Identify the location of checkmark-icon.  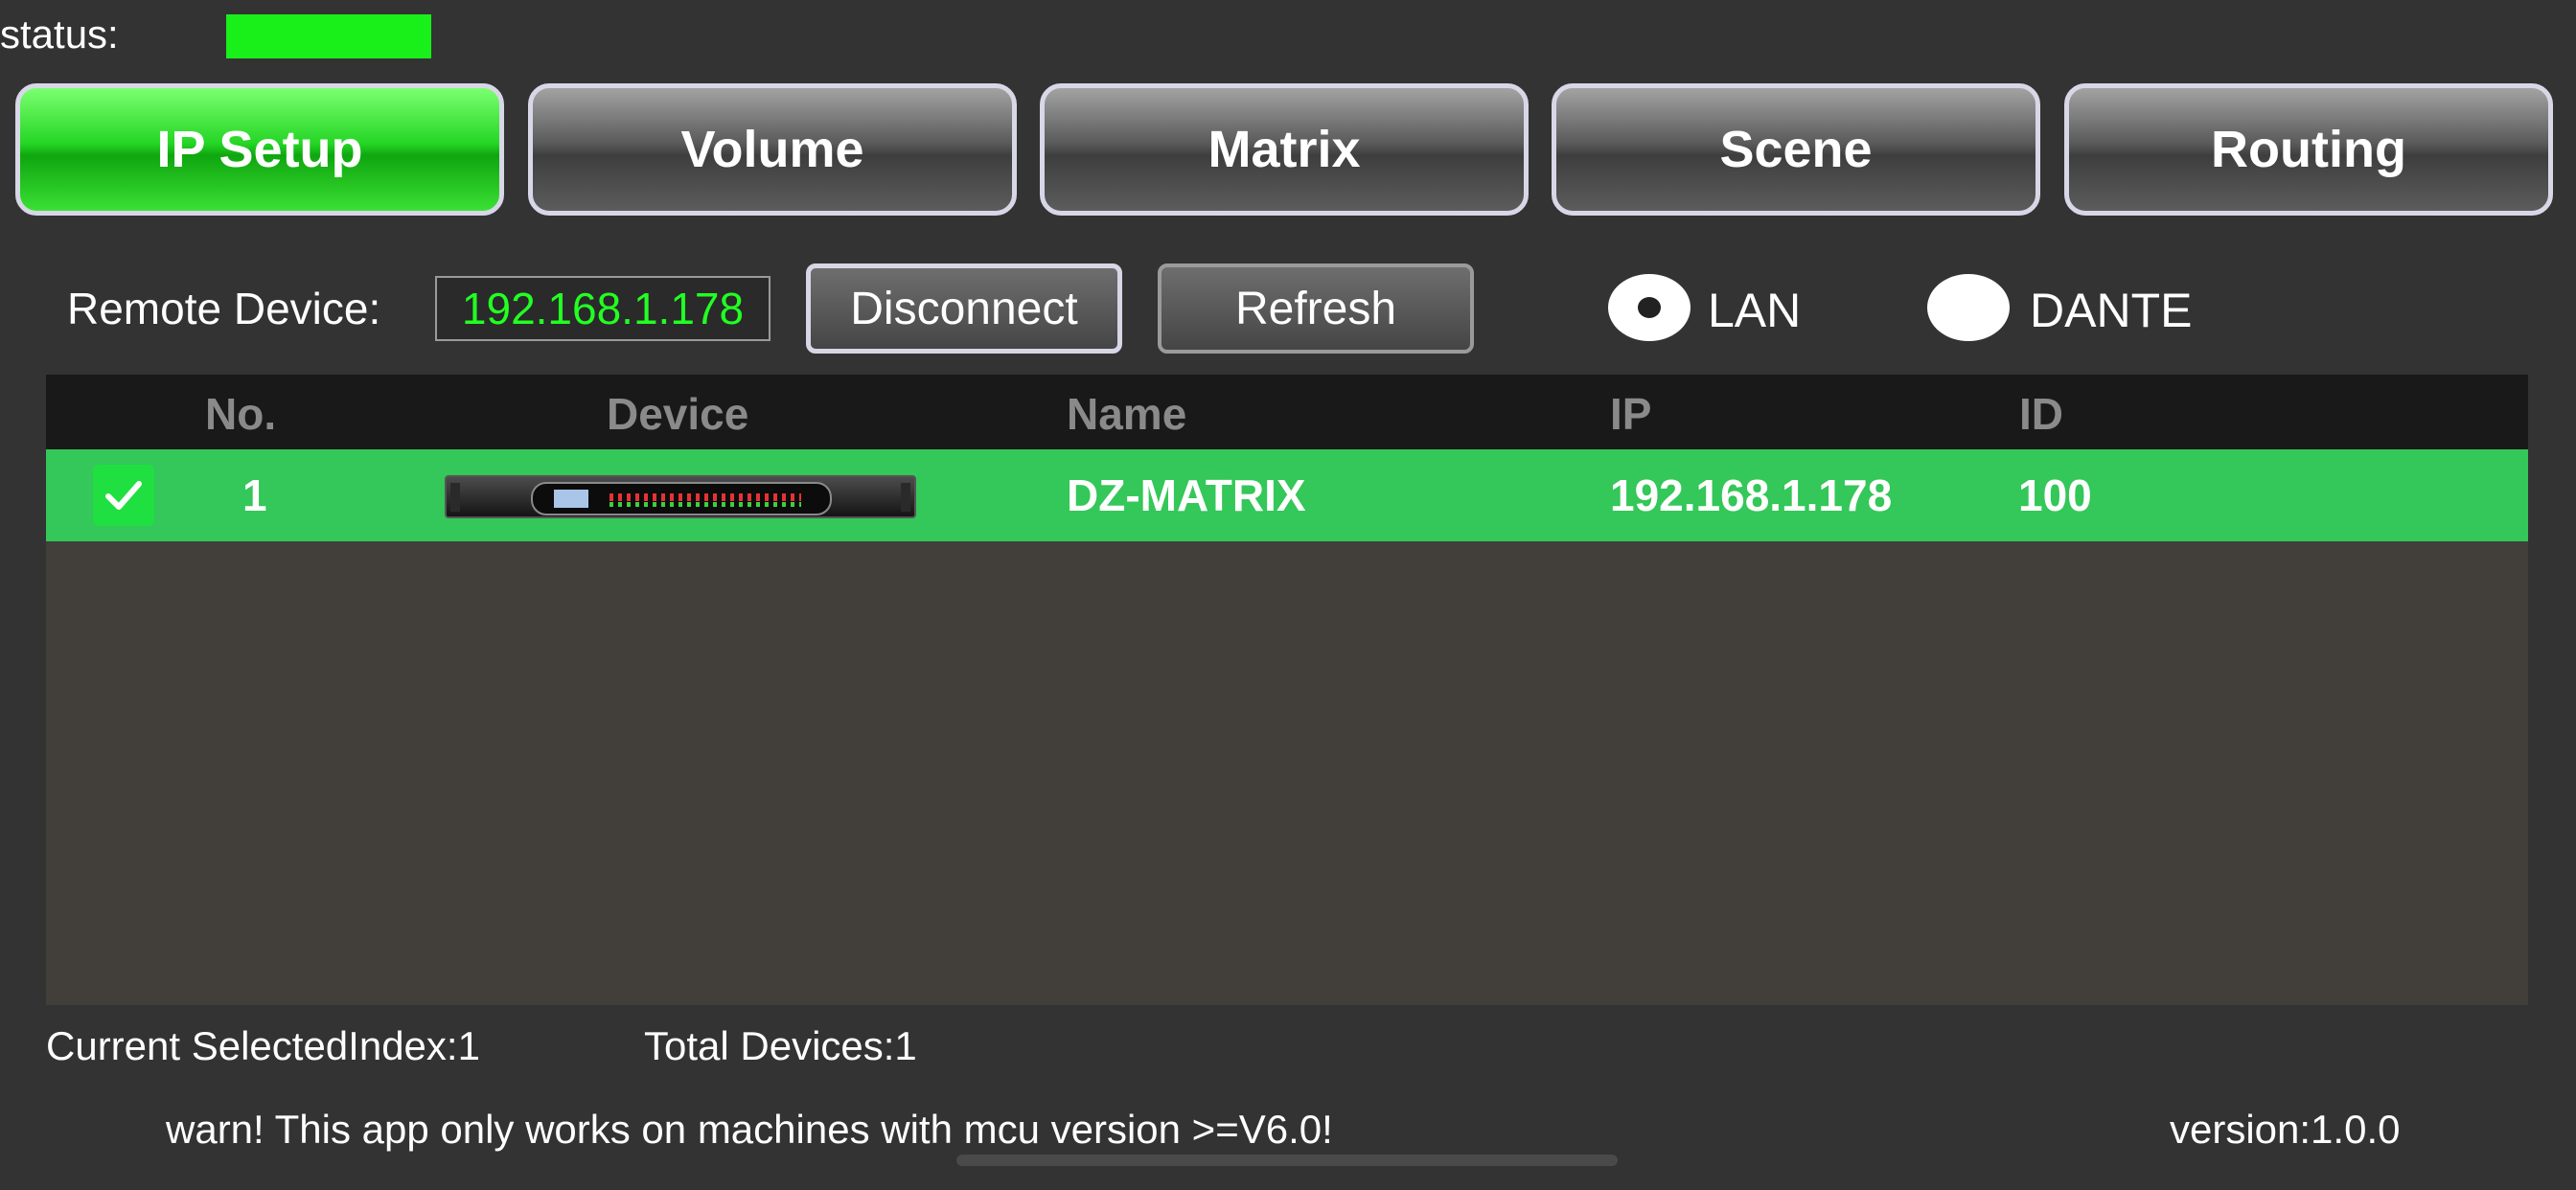
(124, 496).